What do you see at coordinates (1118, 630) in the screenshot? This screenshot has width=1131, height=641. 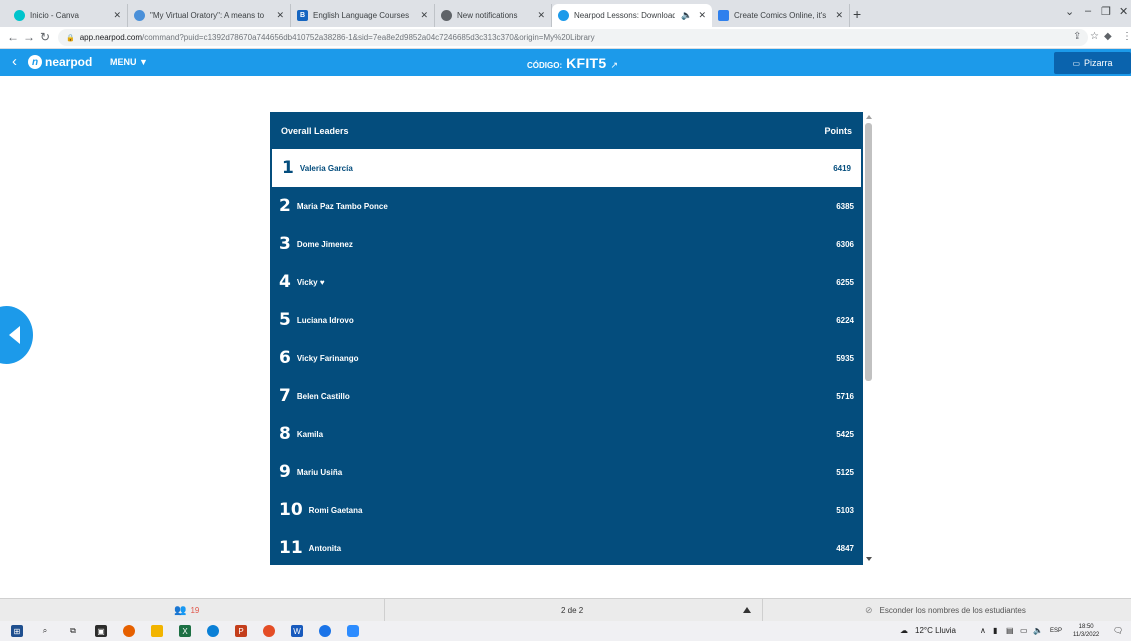 I see `notifications-icon: 🗨` at bounding box center [1118, 630].